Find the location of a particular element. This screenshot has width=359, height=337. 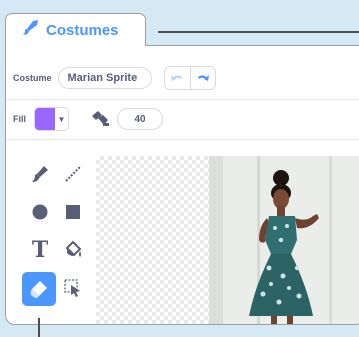

circle-icon is located at coordinates (40, 212).